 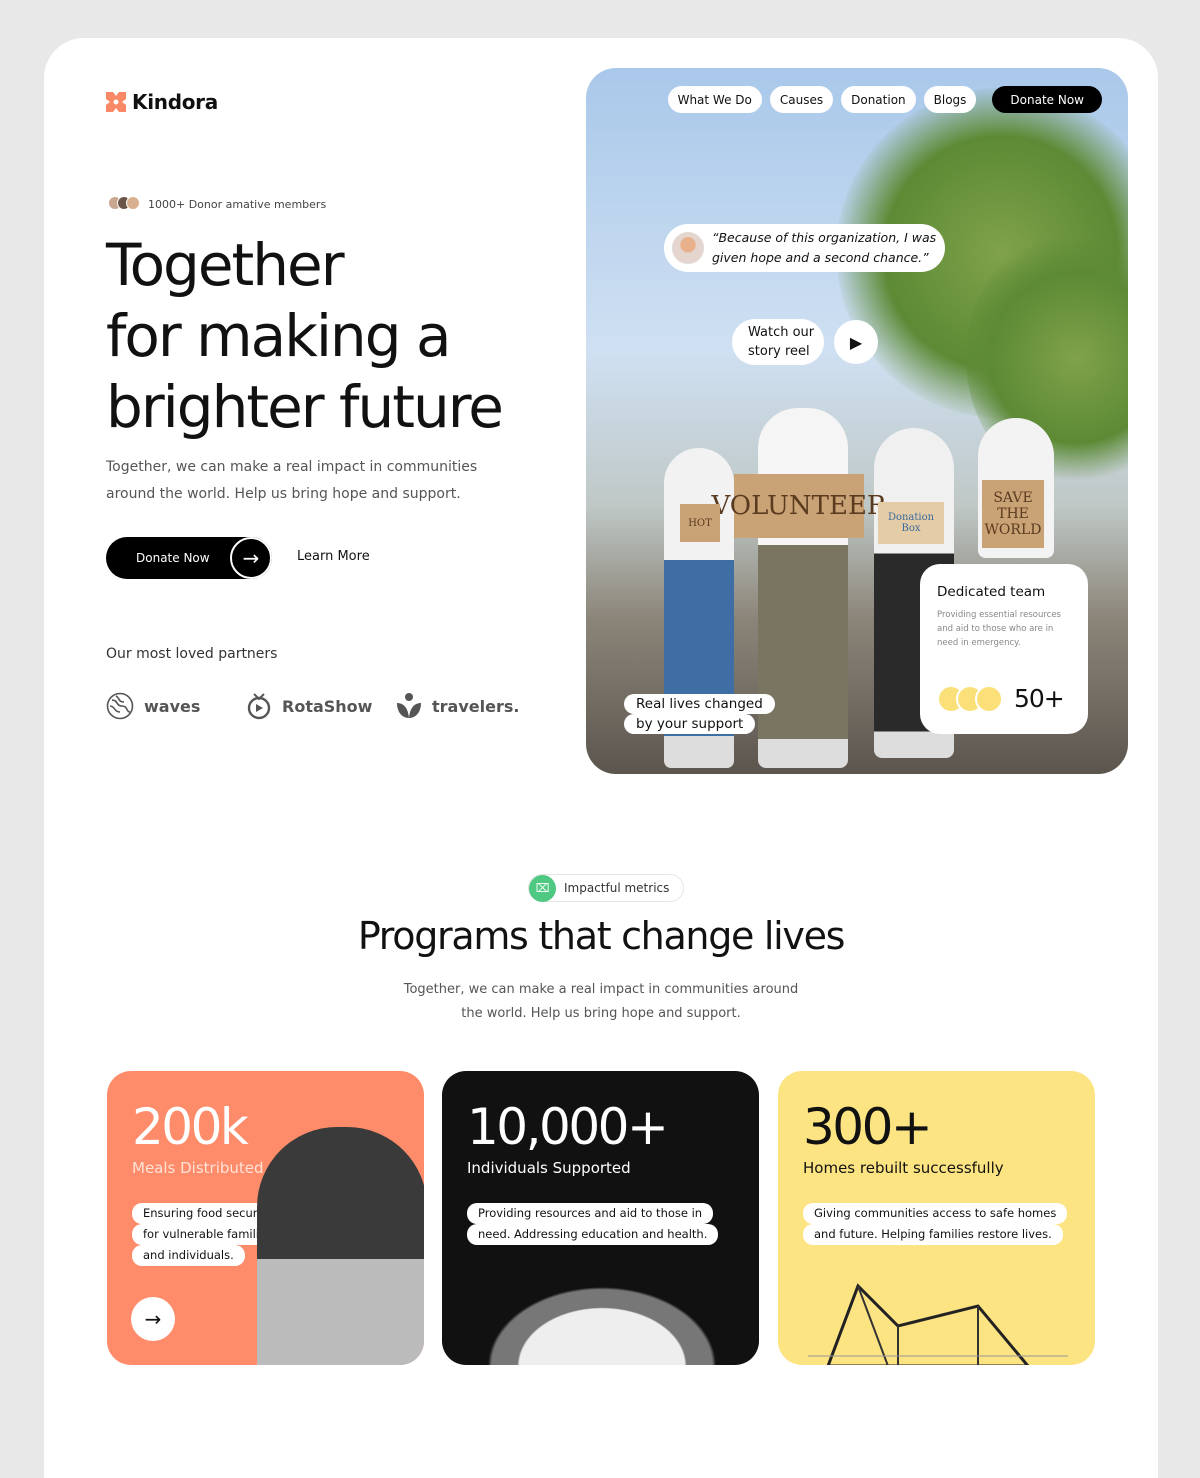 What do you see at coordinates (911, 523) in the screenshot?
I see `donation-box-sign: Donation Box` at bounding box center [911, 523].